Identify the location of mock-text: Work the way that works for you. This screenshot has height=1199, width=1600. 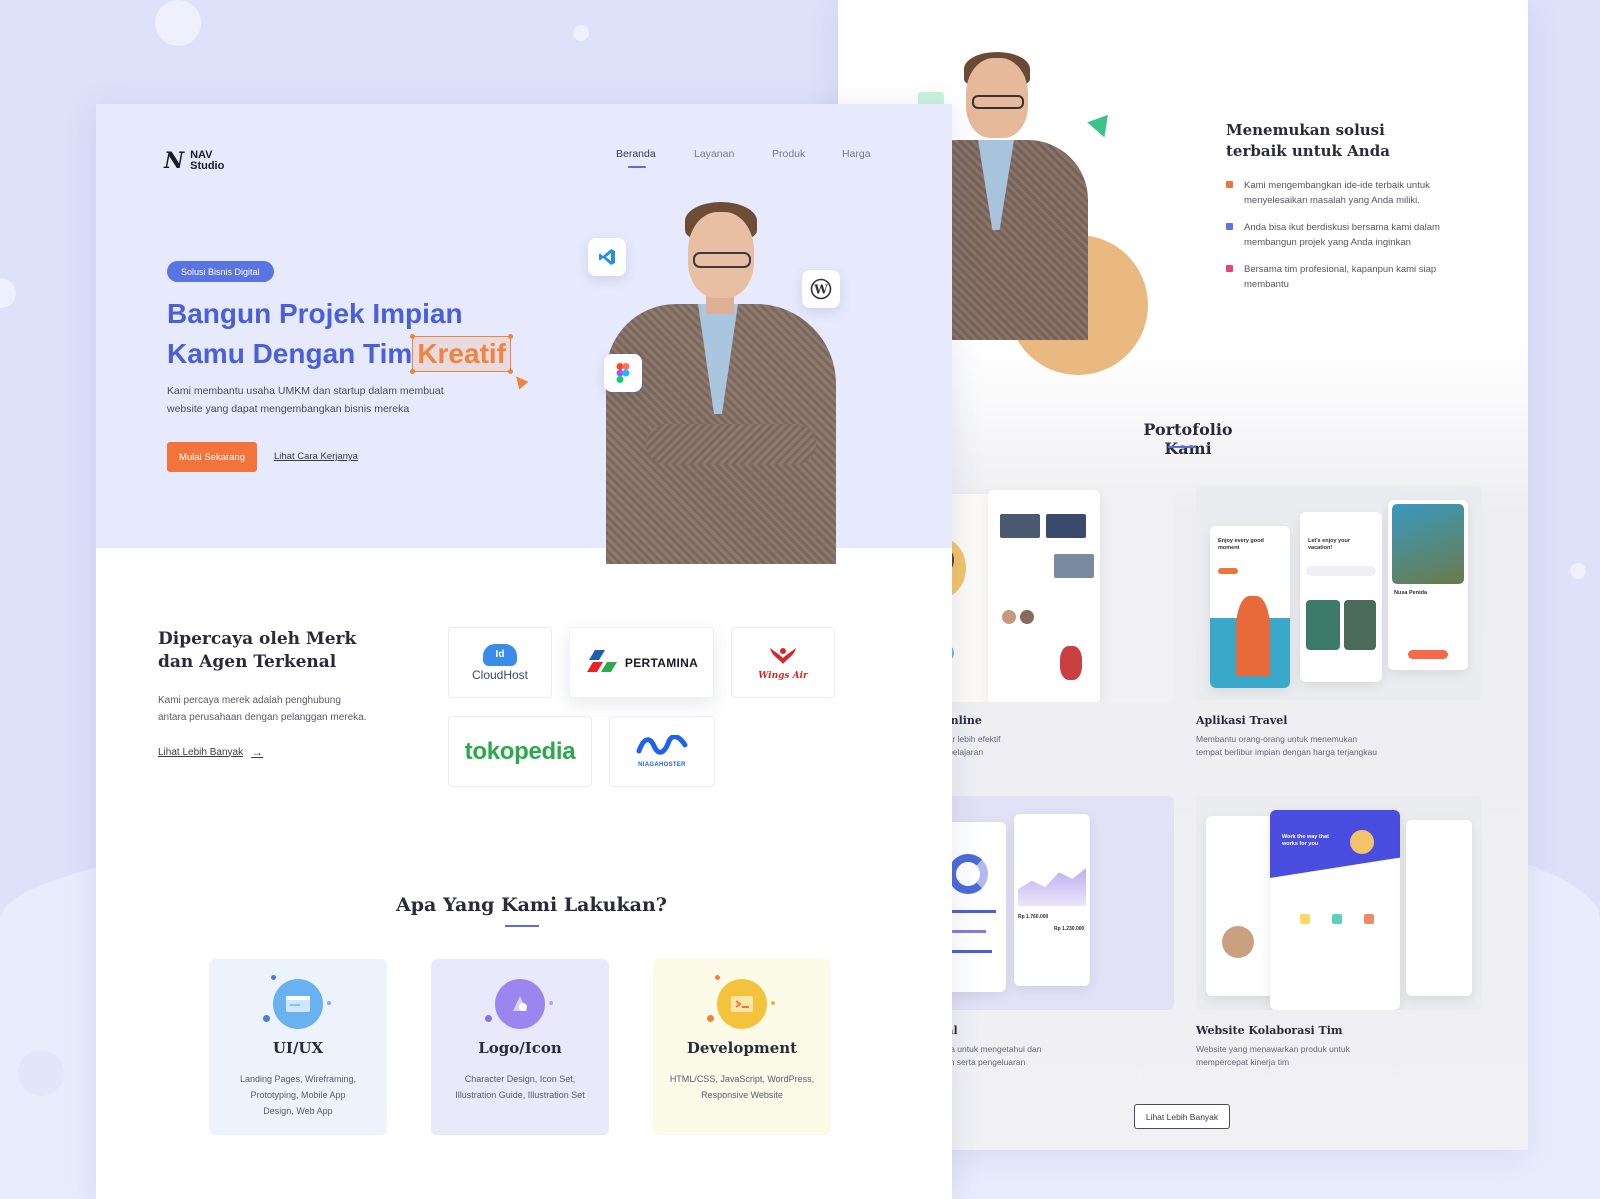
(1305, 840).